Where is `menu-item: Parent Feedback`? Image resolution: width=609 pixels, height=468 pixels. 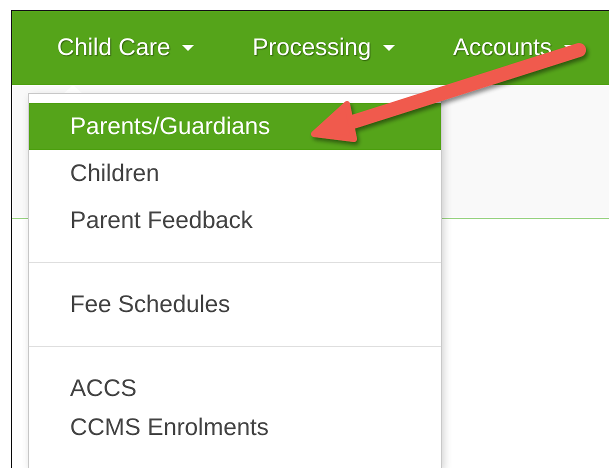 menu-item: Parent Feedback is located at coordinates (235, 220).